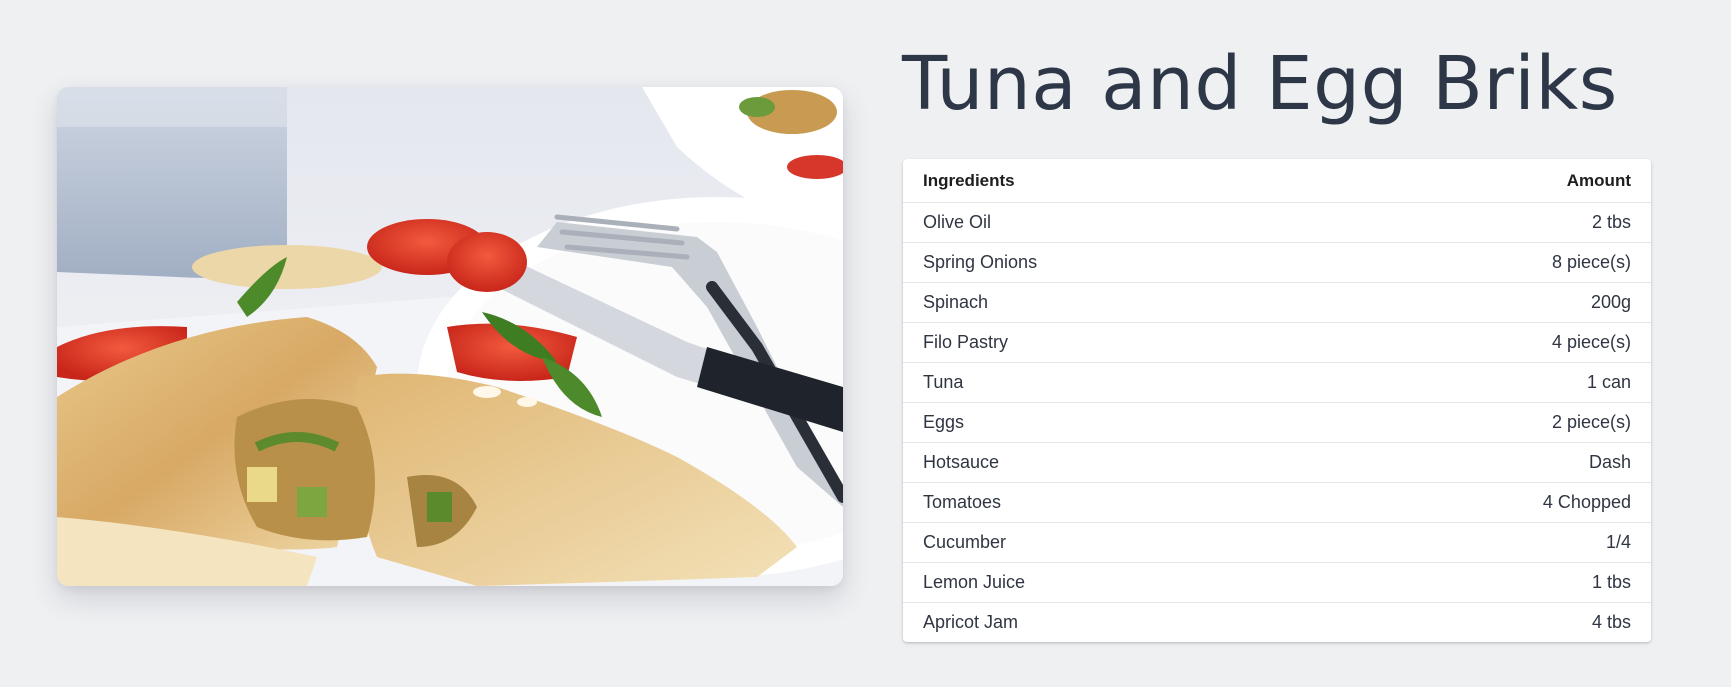 The width and height of the screenshot is (1731, 687). Describe the element at coordinates (1107, 222) in the screenshot. I see `ingredient-name: Olive Oil` at that location.